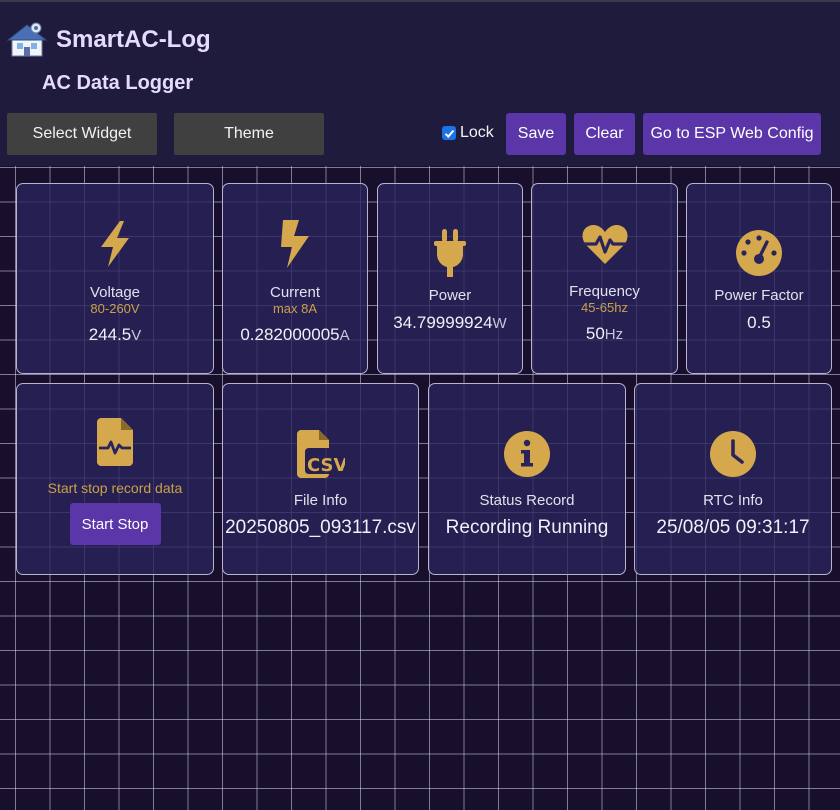  I want to click on start-stop-record-button: Start Stop, so click(115, 524).